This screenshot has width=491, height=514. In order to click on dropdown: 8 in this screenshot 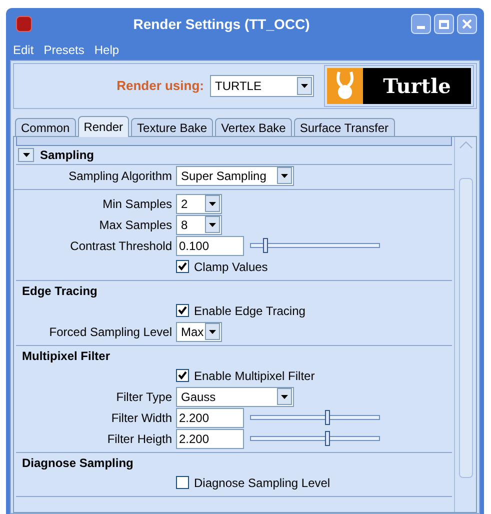, I will do `click(199, 224)`.